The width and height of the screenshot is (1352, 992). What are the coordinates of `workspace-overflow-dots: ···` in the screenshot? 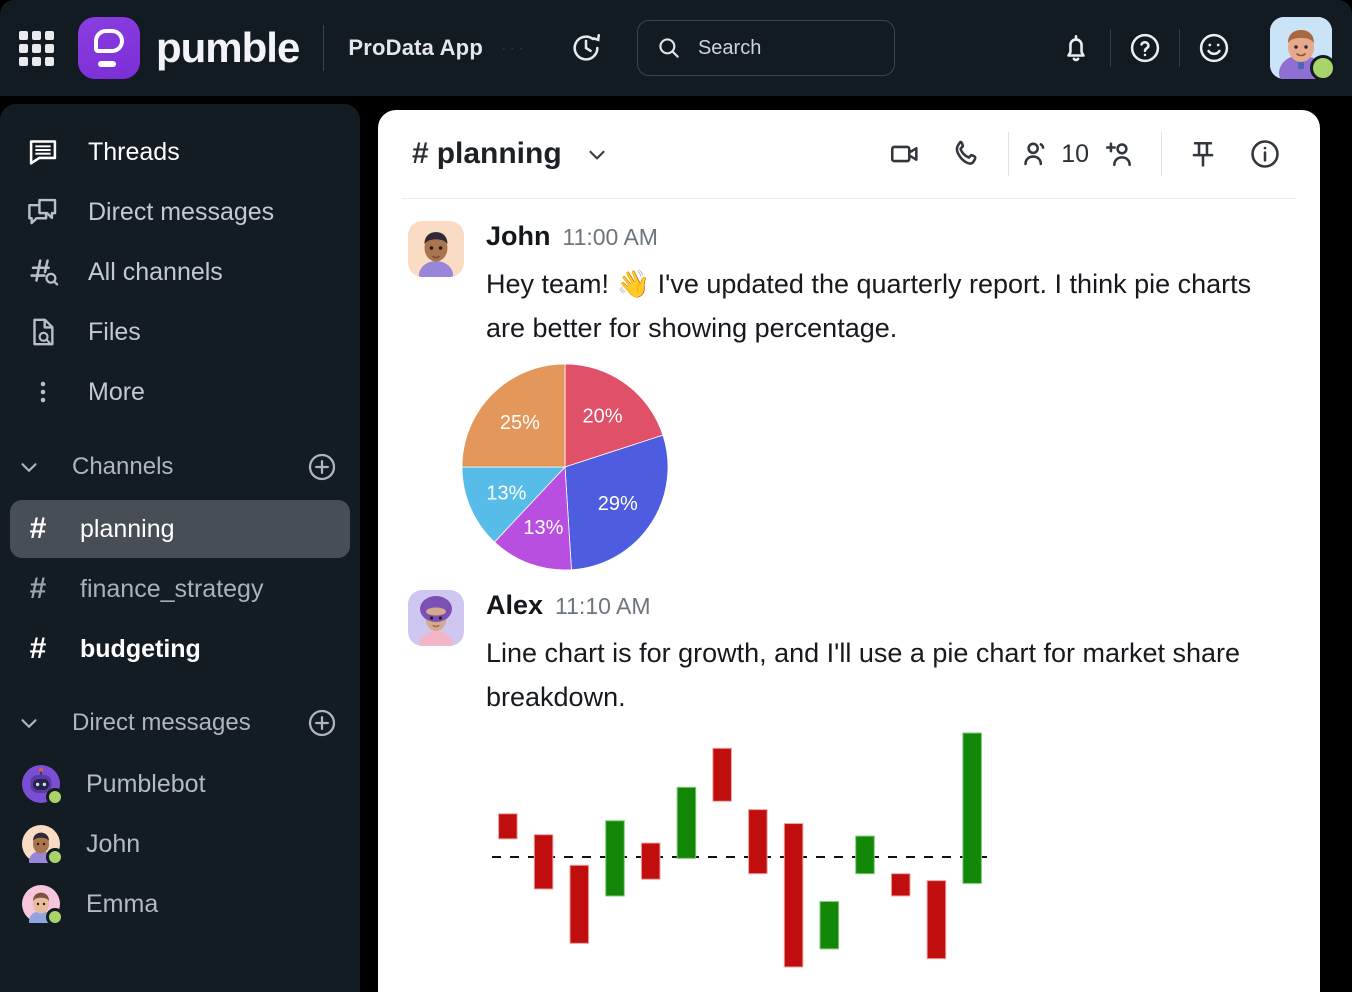 It's located at (514, 48).